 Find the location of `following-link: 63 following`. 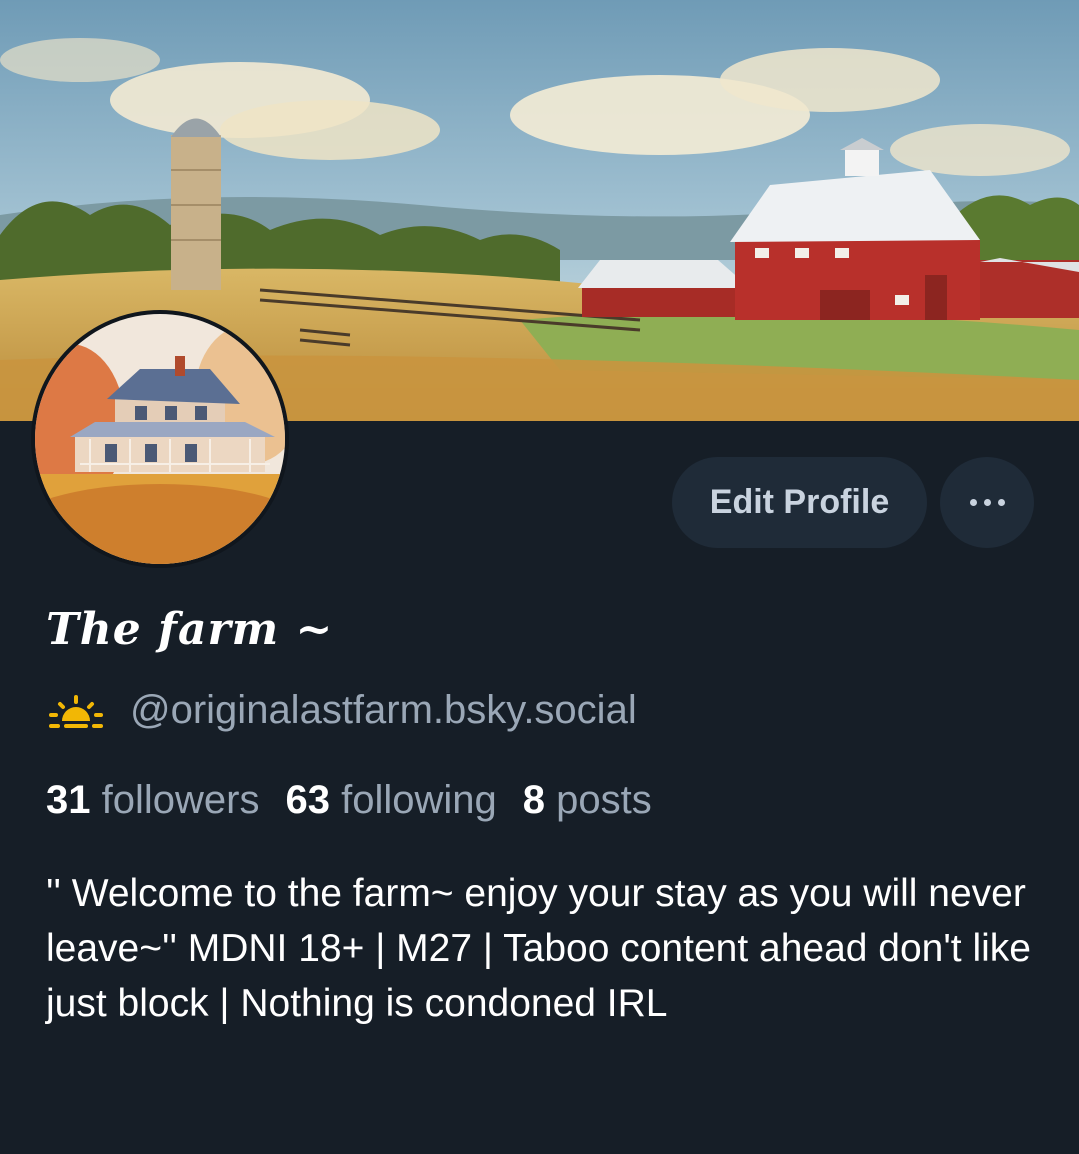

following-link: 63 following is located at coordinates (390, 800).